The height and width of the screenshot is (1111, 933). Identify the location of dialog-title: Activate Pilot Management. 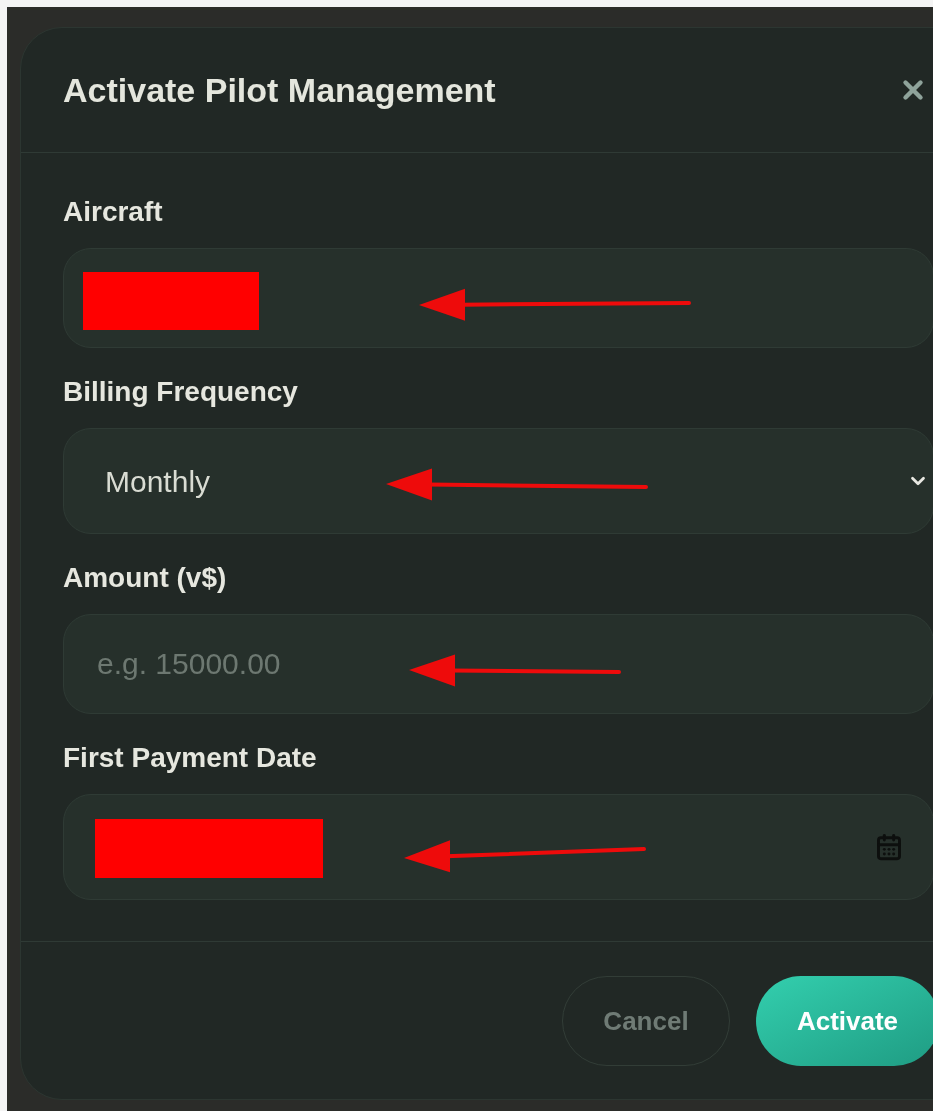
(279, 90).